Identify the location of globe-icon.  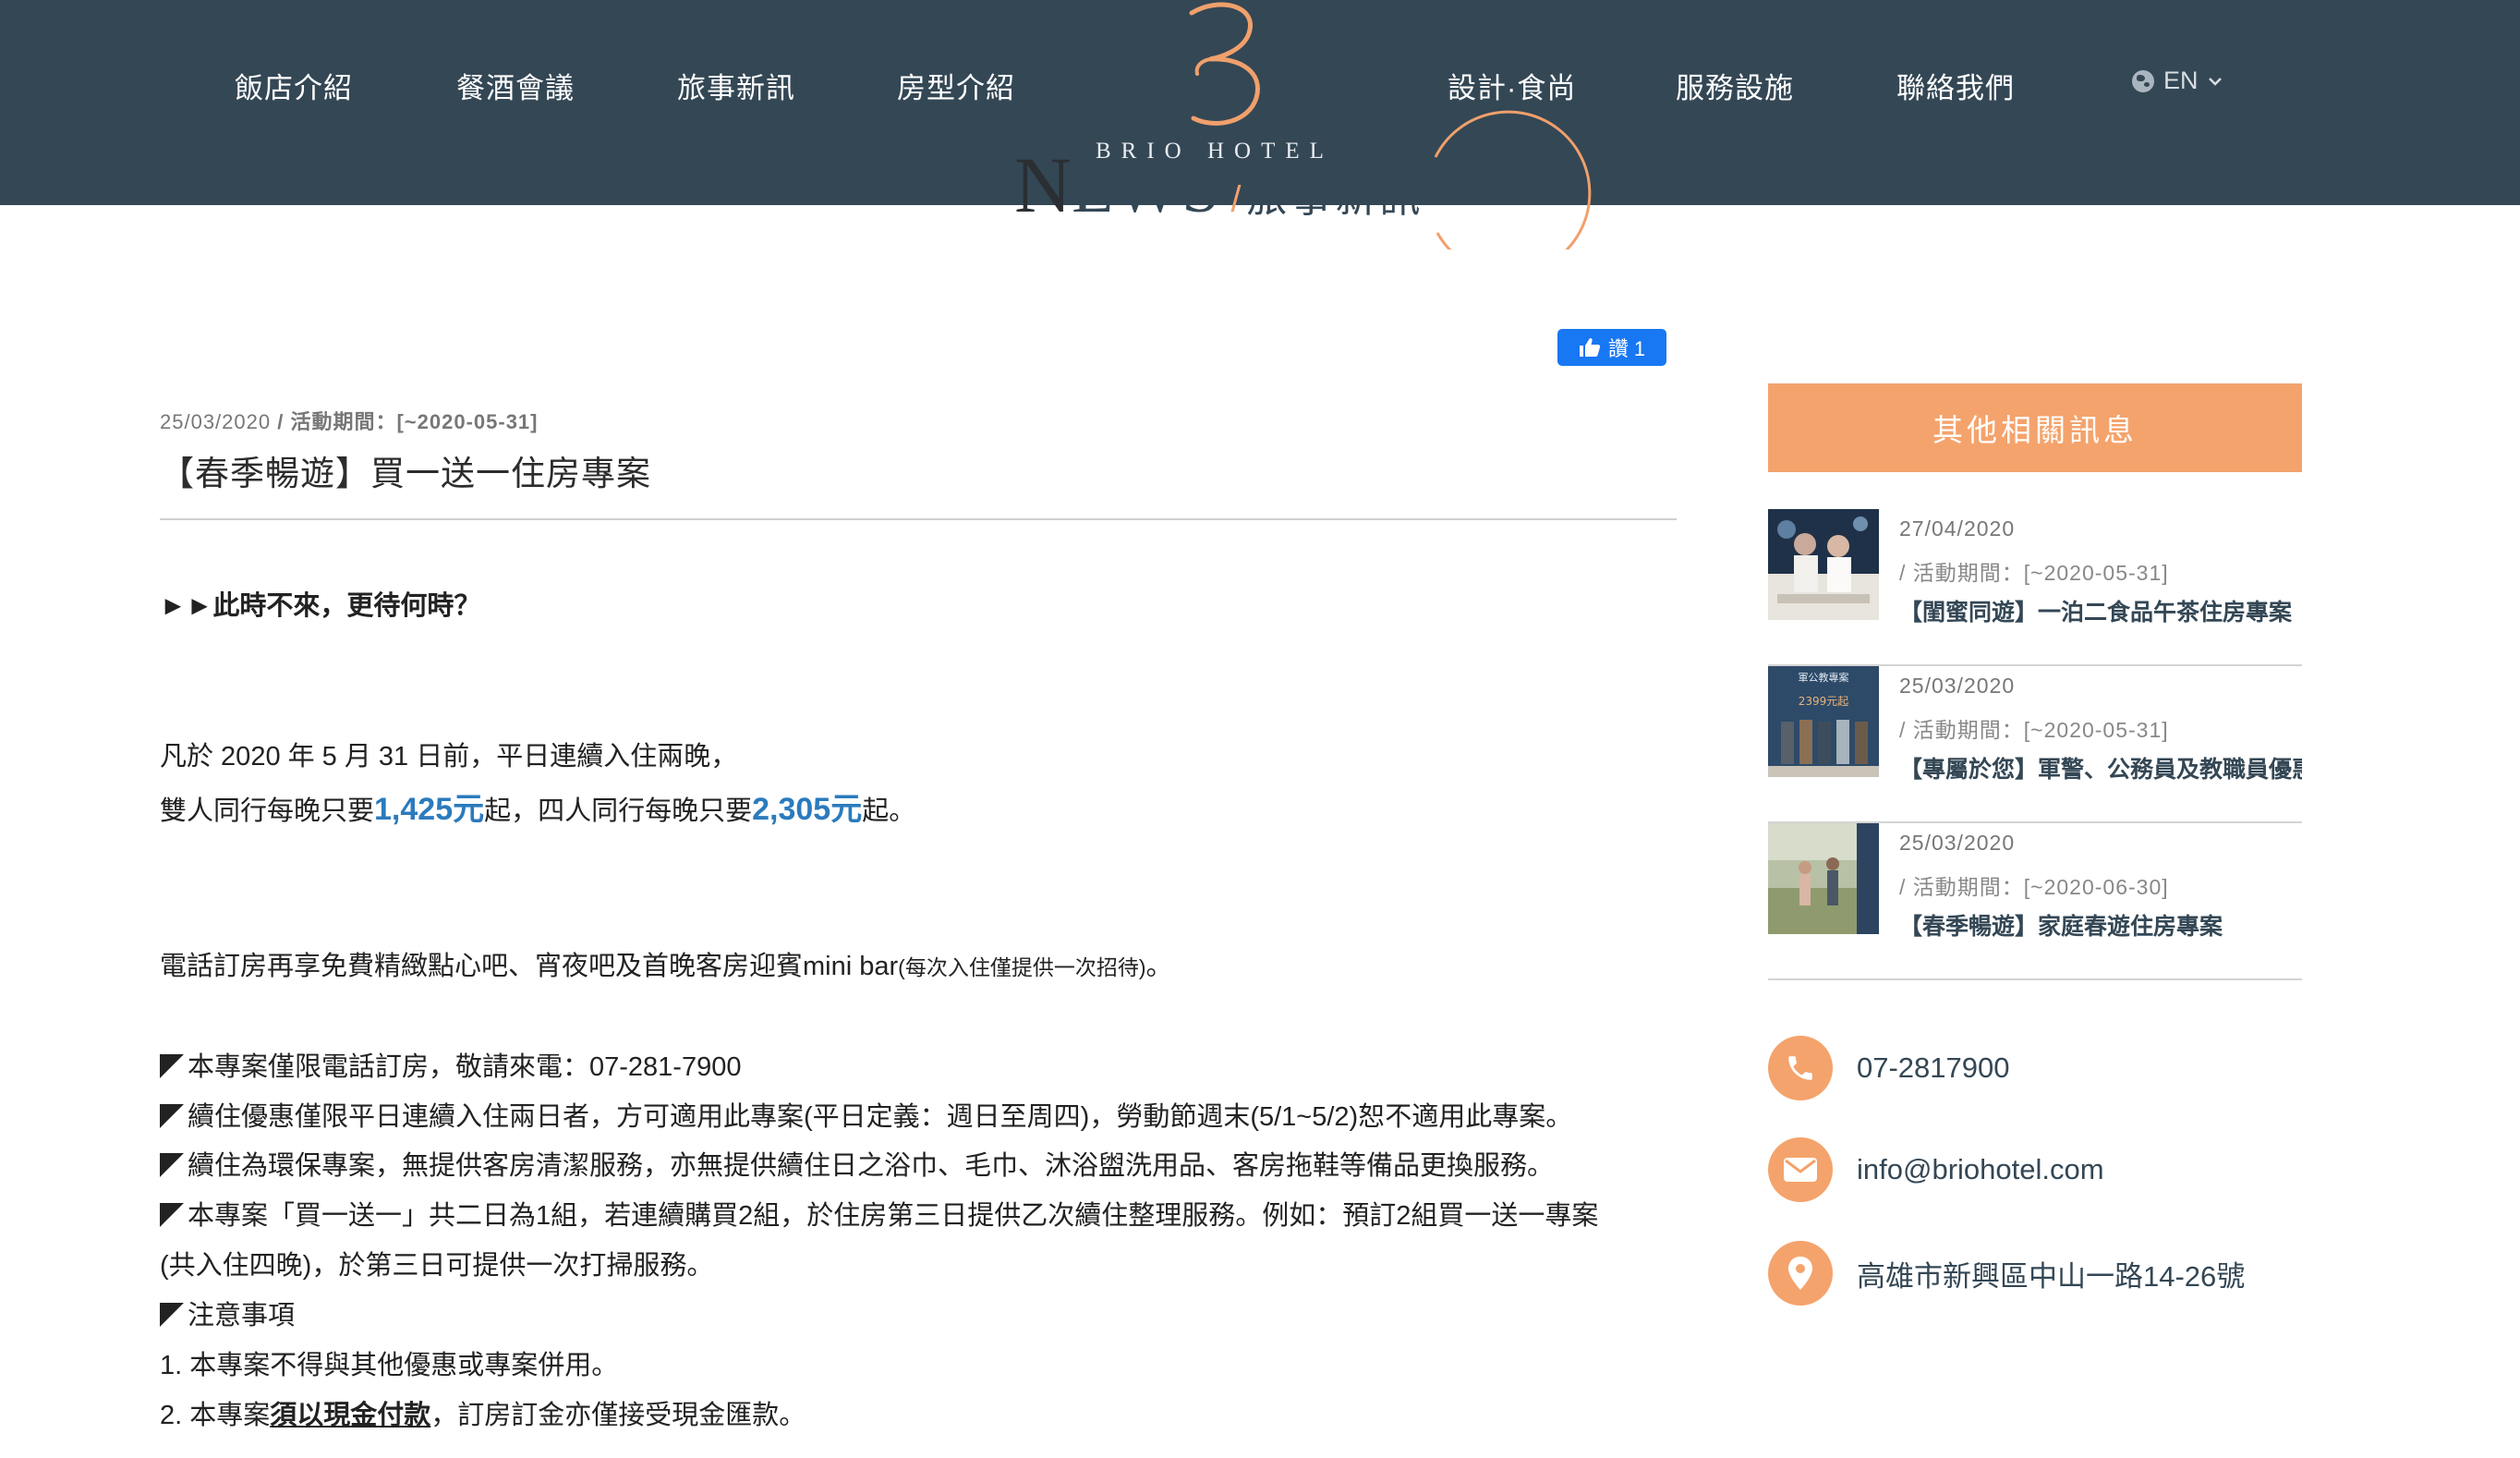
(2143, 80).